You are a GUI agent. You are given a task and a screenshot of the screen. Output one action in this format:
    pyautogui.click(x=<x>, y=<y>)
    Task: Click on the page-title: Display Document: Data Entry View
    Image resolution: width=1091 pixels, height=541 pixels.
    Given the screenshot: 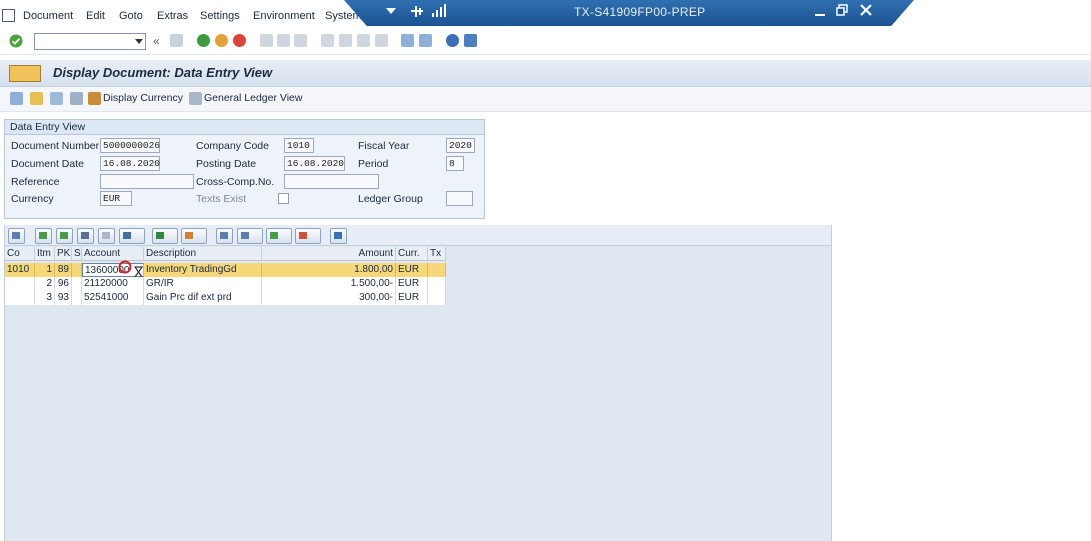 What is the action you would take?
    pyautogui.click(x=163, y=72)
    